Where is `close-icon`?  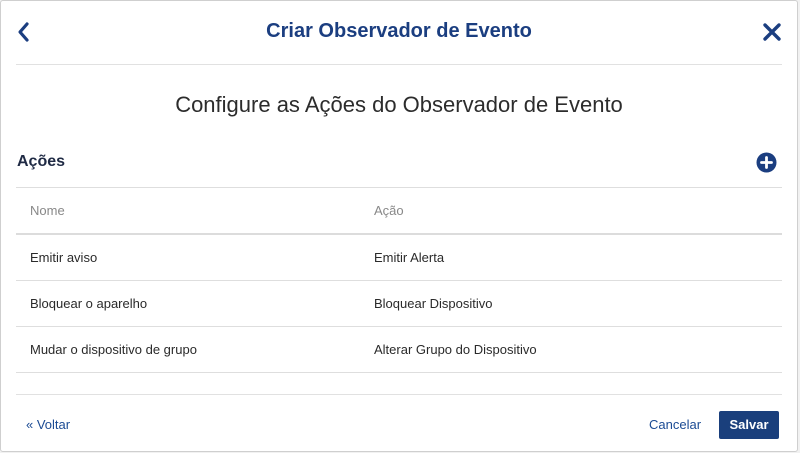
close-icon is located at coordinates (772, 32).